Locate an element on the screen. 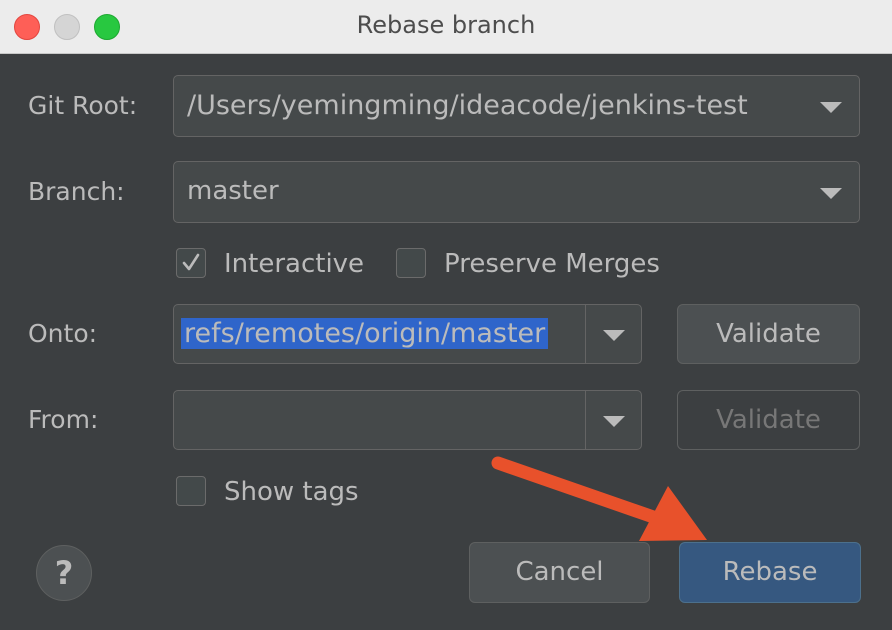 Image resolution: width=892 pixels, height=630 pixels. help-icon: ? is located at coordinates (64, 573).